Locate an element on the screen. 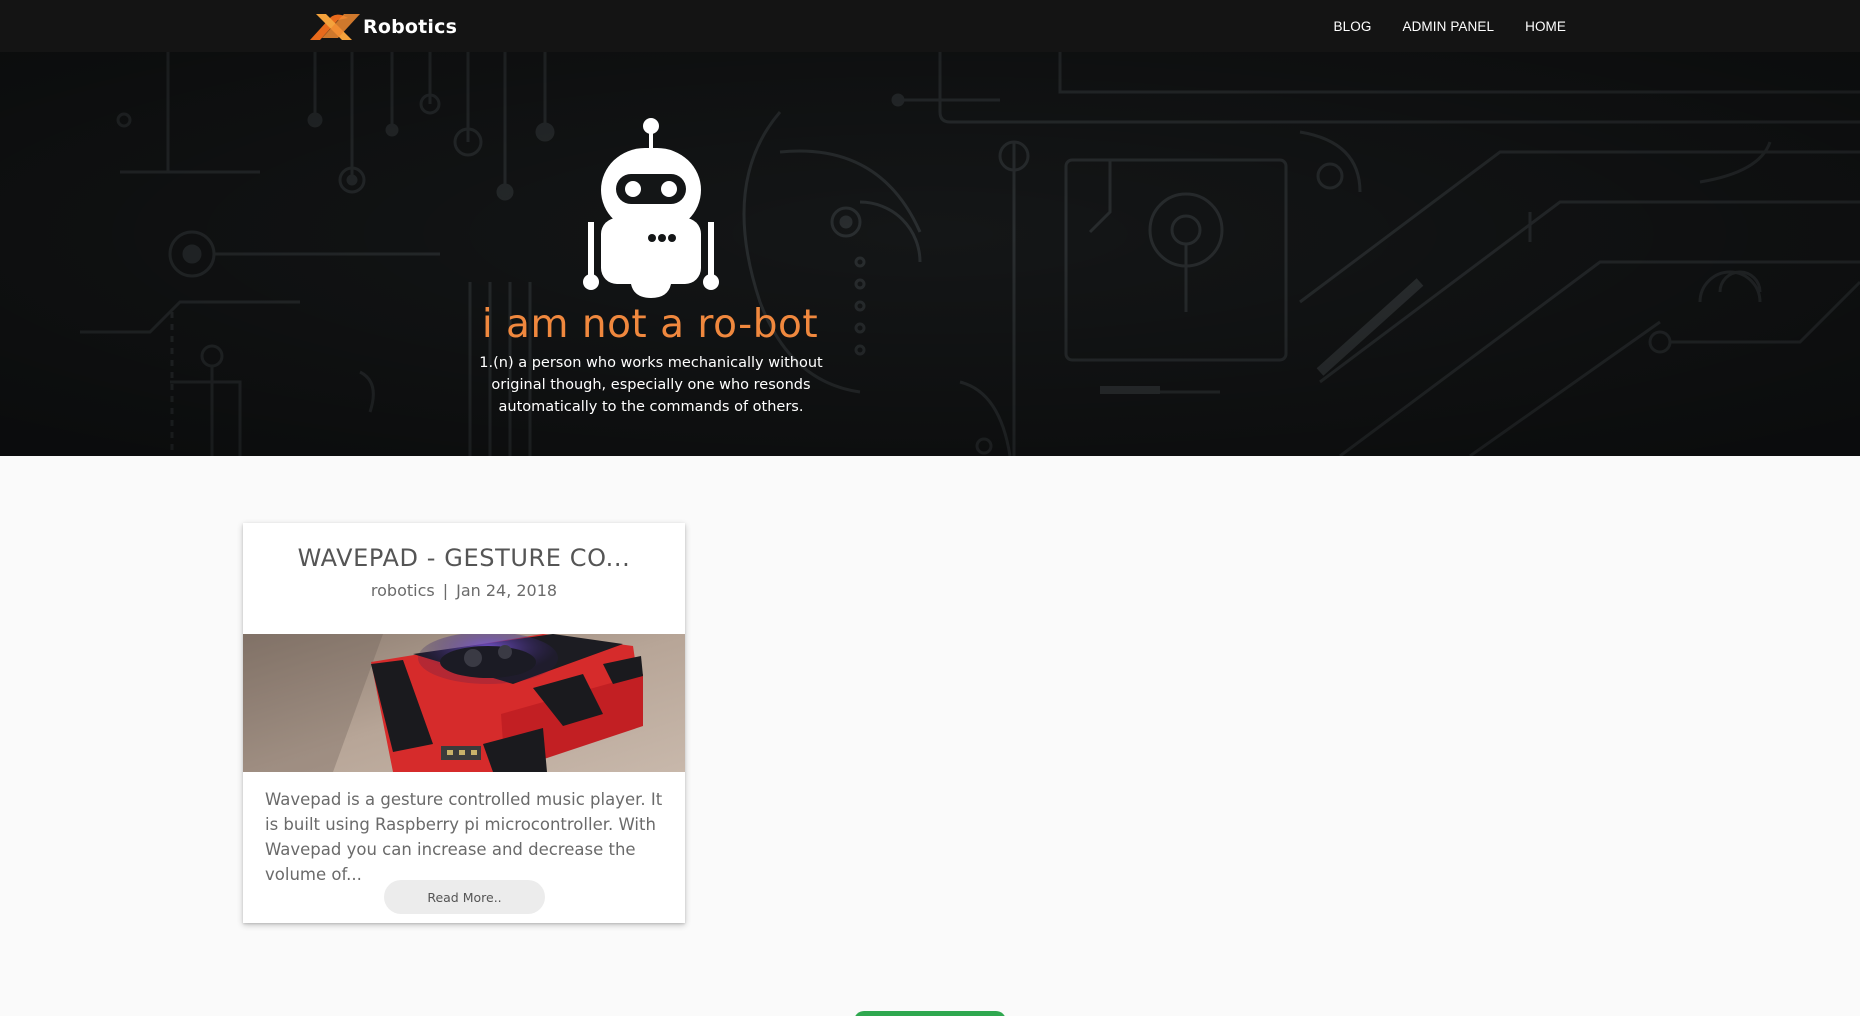 This screenshot has height=1016, width=1860. x-logo-icon is located at coordinates (335, 27).